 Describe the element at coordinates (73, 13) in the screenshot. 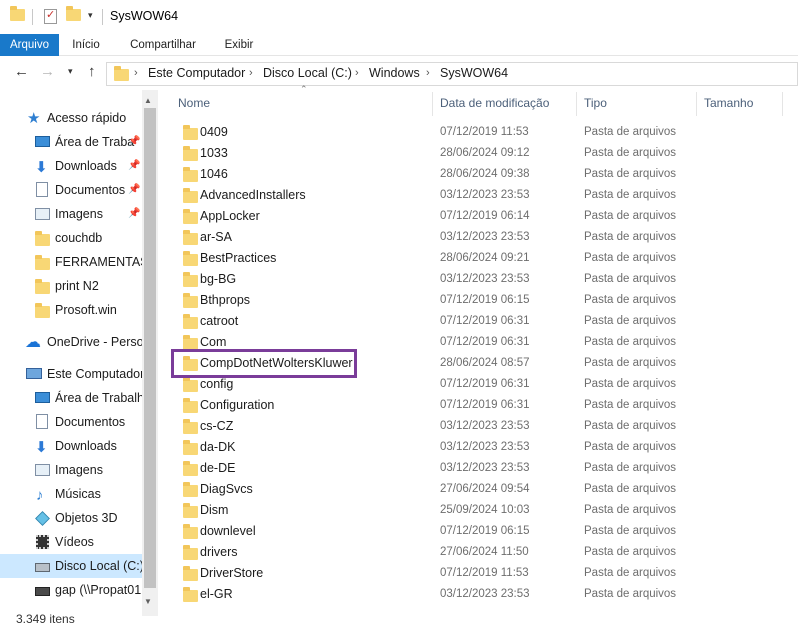

I see `new-folder-icon` at that location.